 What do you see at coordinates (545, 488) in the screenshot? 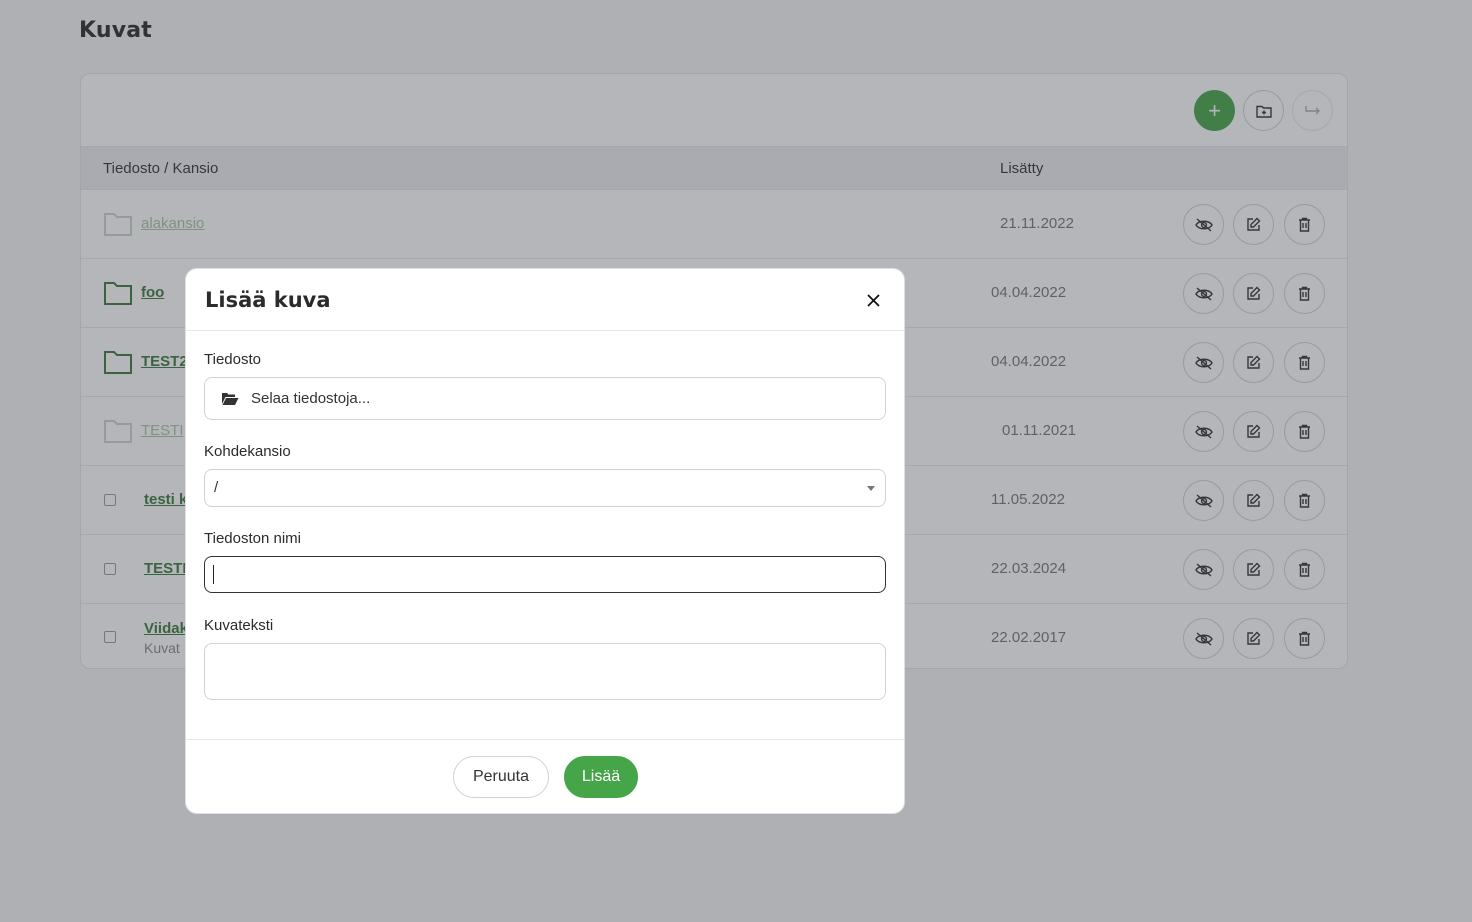
I see `target-folder-select: /` at bounding box center [545, 488].